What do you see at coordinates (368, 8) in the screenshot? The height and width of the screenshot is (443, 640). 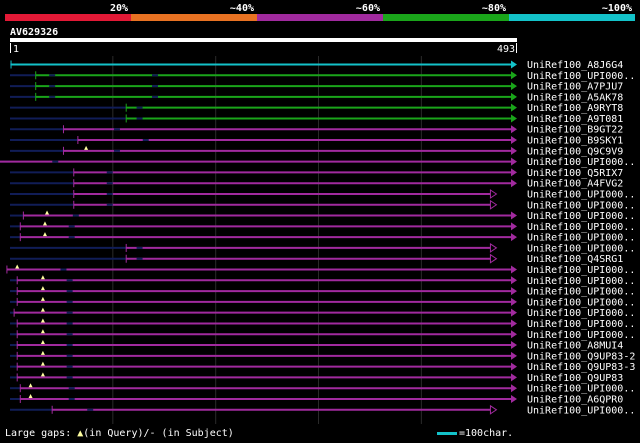 I see `identity-scale-label: ~60%` at bounding box center [368, 8].